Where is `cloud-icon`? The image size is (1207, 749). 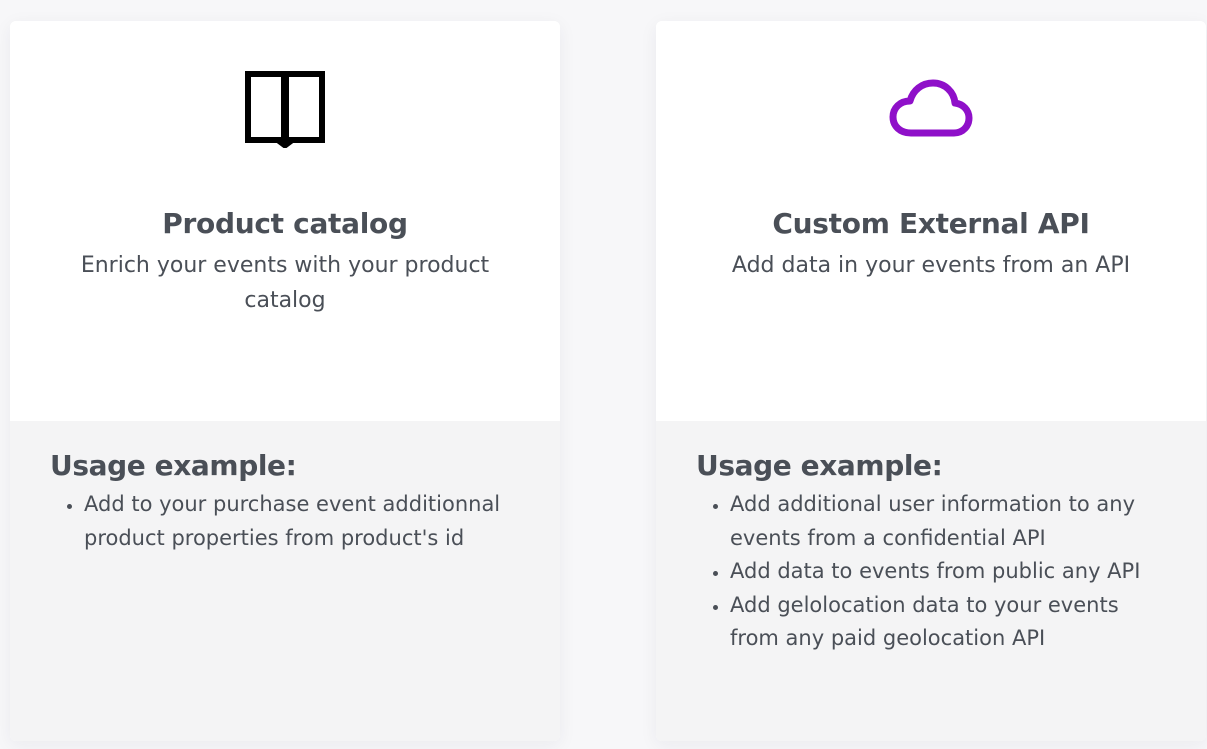 cloud-icon is located at coordinates (931, 111).